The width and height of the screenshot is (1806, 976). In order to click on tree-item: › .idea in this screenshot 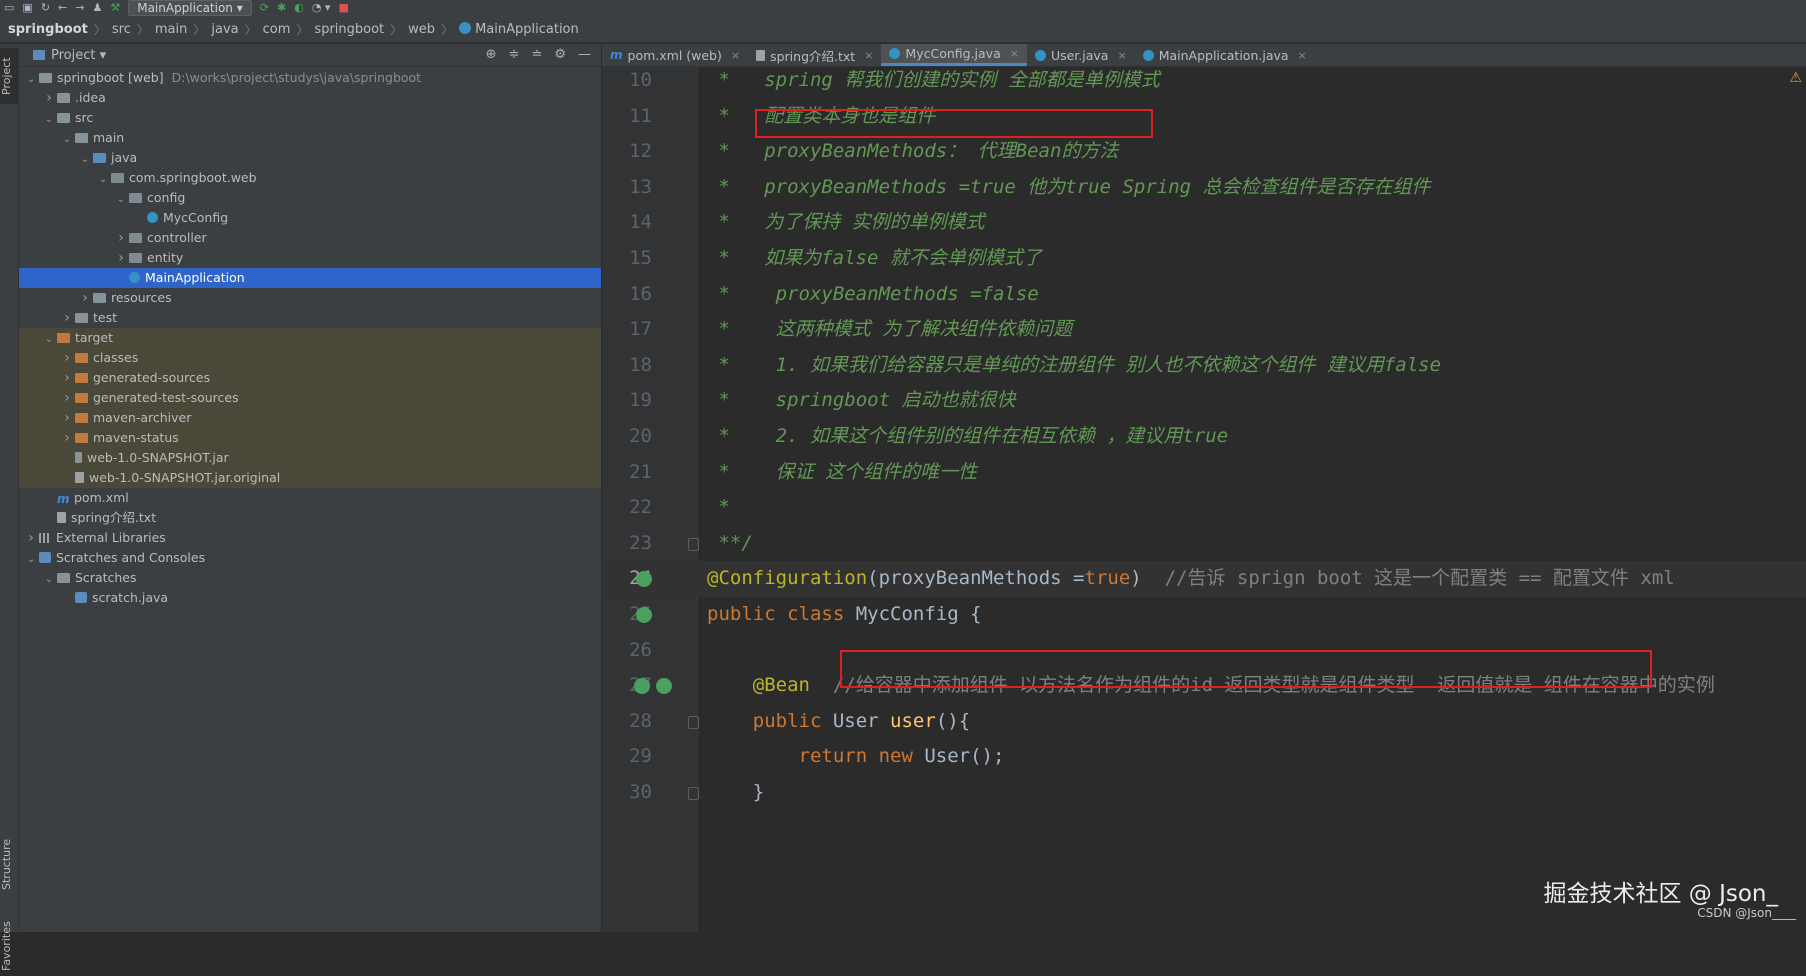, I will do `click(310, 98)`.